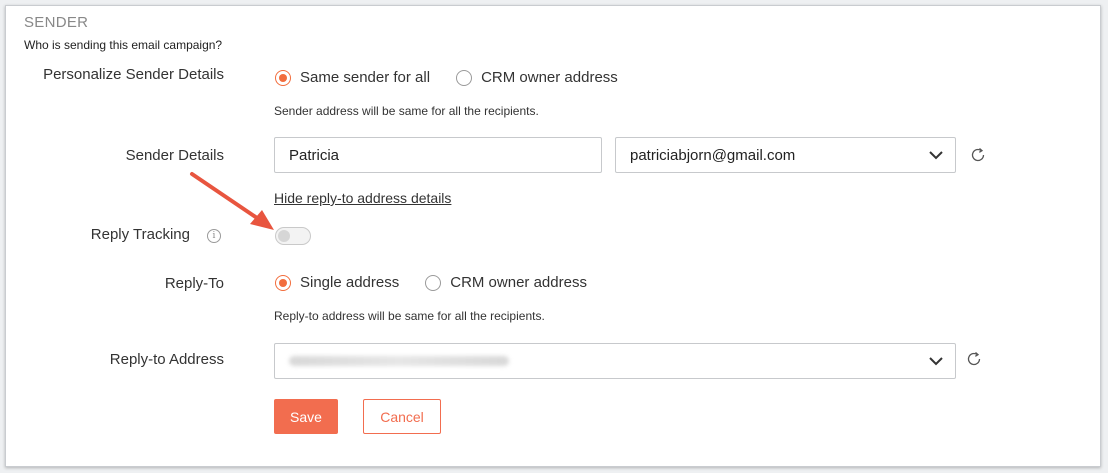  What do you see at coordinates (232, 201) in the screenshot?
I see `annotation-arrow-icon` at bounding box center [232, 201].